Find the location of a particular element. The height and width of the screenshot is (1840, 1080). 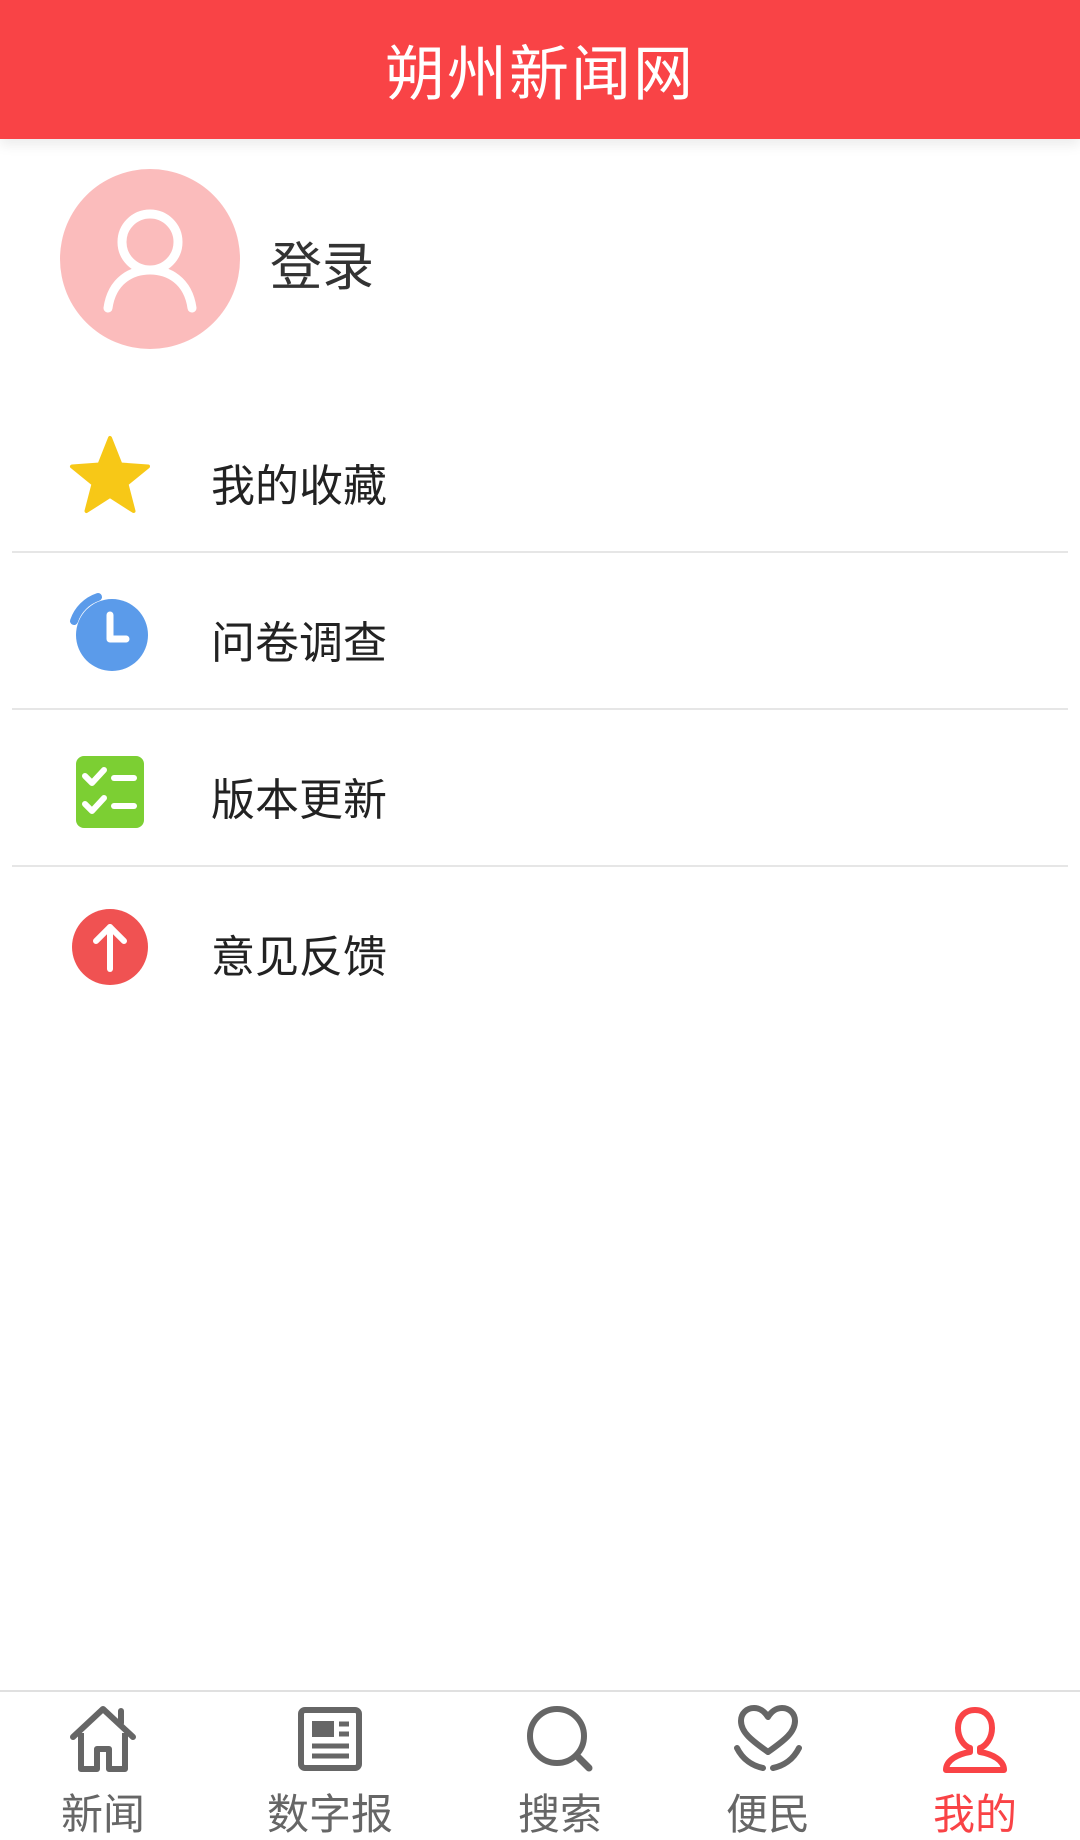

login-link: 登录 is located at coordinates (322, 262).